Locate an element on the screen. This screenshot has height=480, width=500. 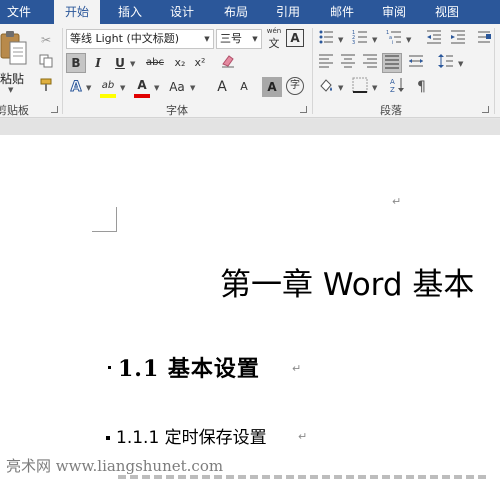
paste-button: 粘贴 ▼ is located at coordinates (15, 61).